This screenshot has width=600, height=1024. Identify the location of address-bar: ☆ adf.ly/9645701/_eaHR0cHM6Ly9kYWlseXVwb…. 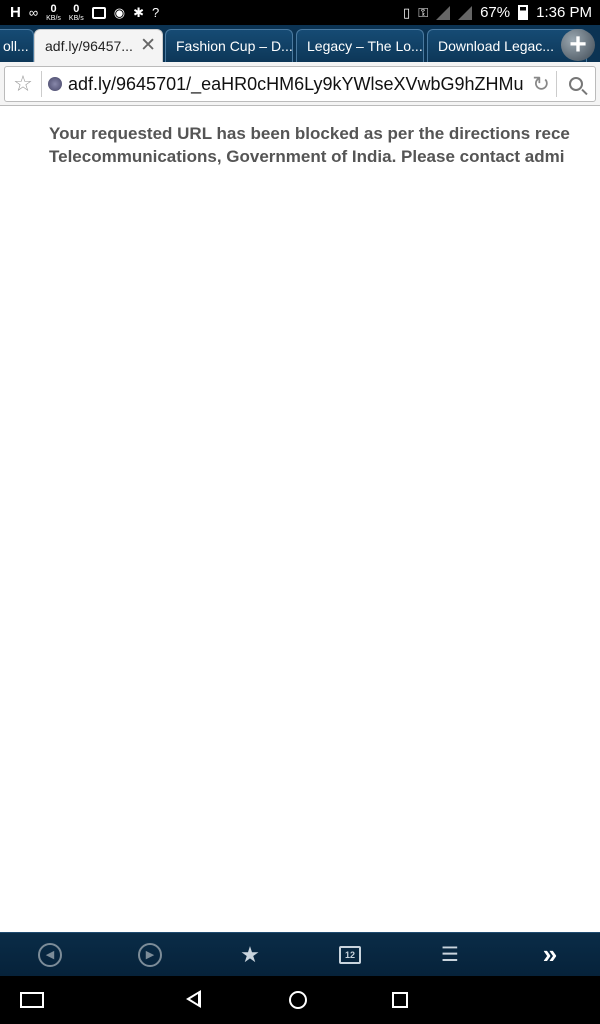
(300, 84).